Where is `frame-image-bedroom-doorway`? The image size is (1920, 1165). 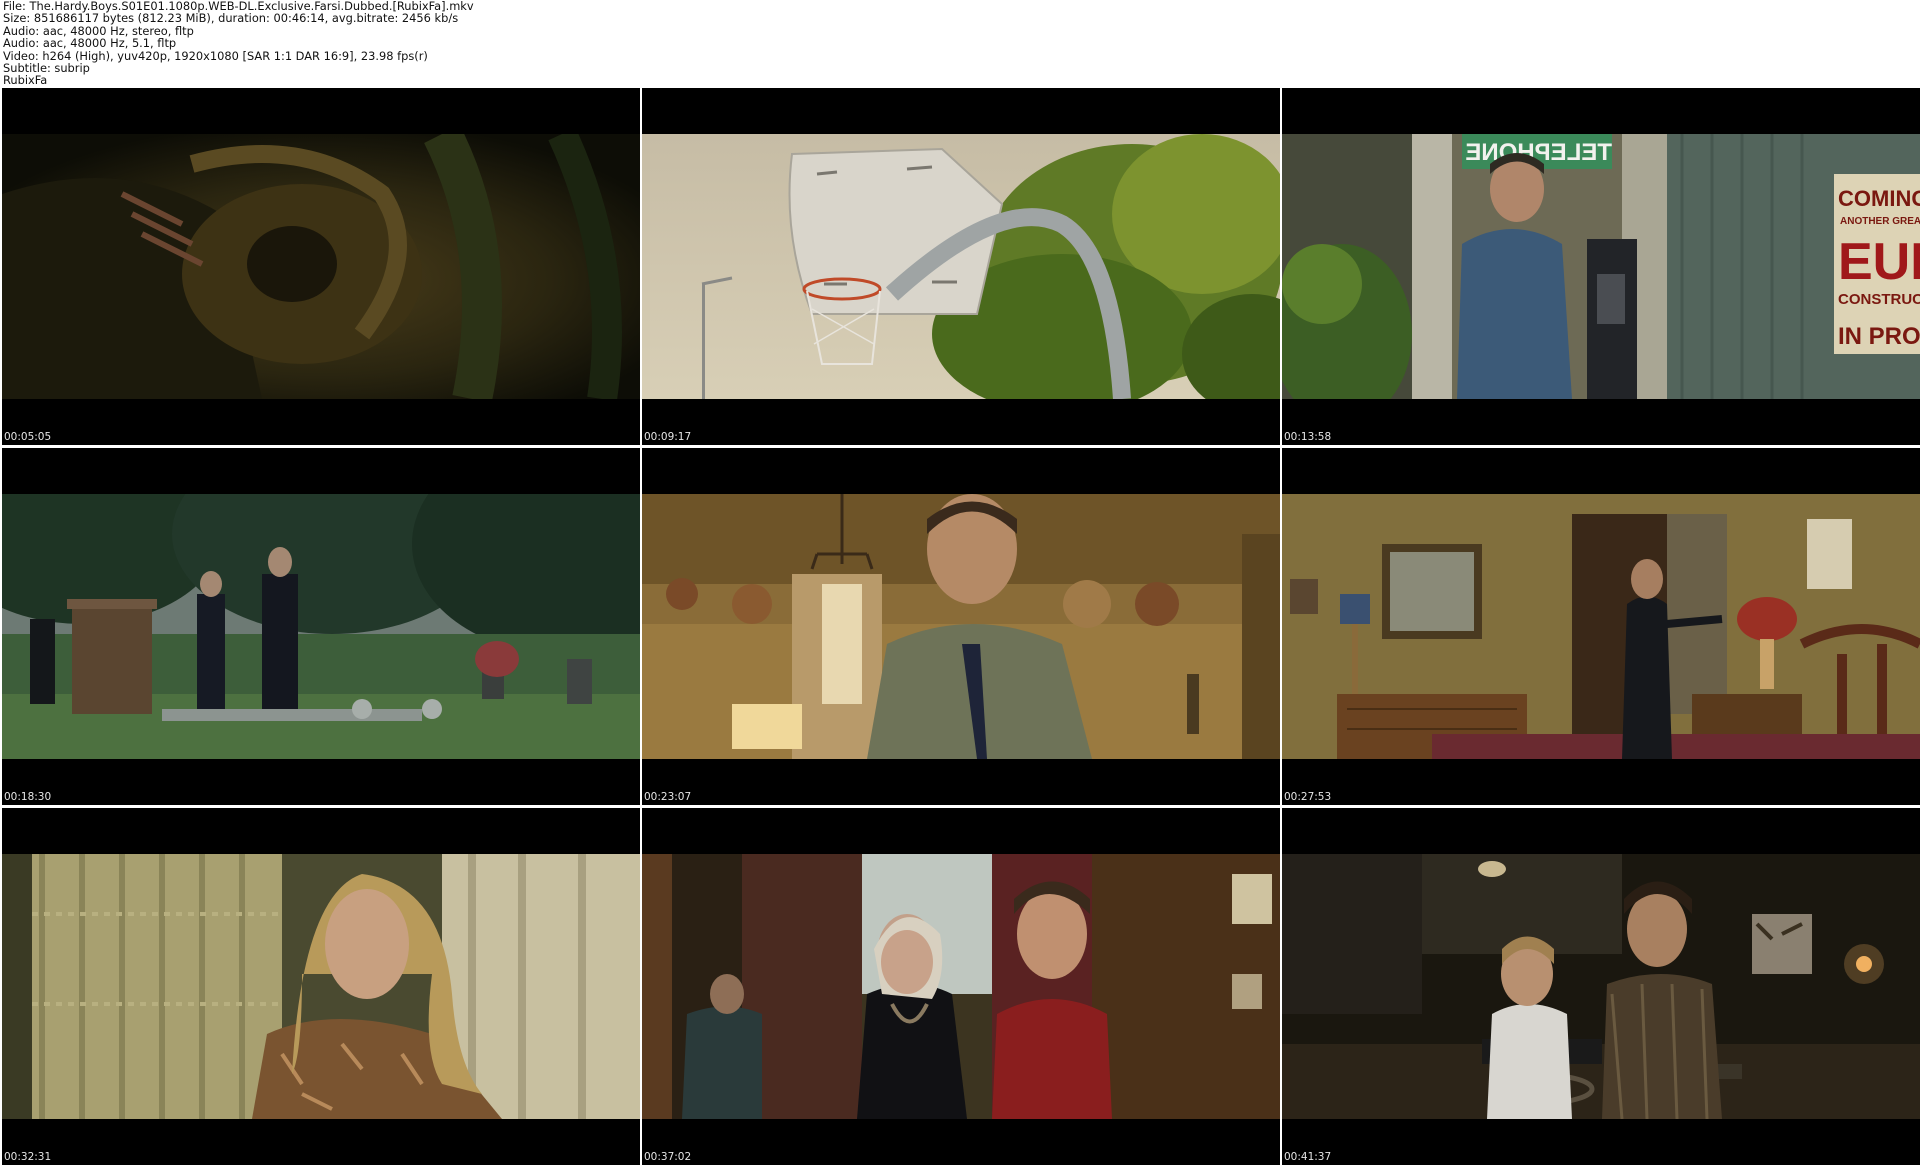
frame-image-bedroom-doorway is located at coordinates (1601, 626).